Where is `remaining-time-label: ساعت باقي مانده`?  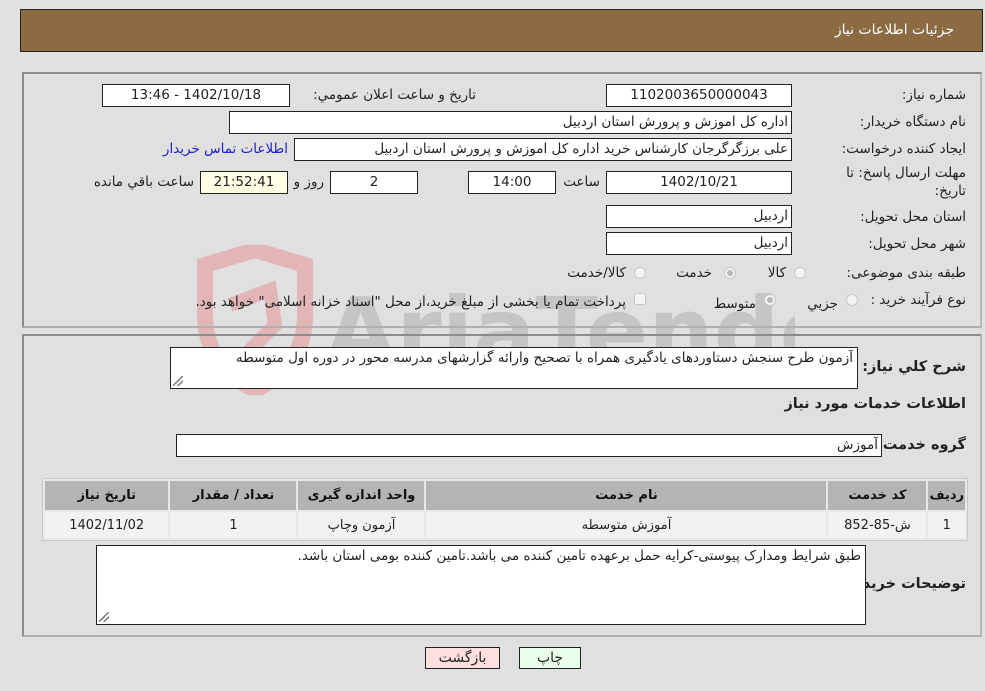 remaining-time-label: ساعت باقي مانده is located at coordinates (143, 182).